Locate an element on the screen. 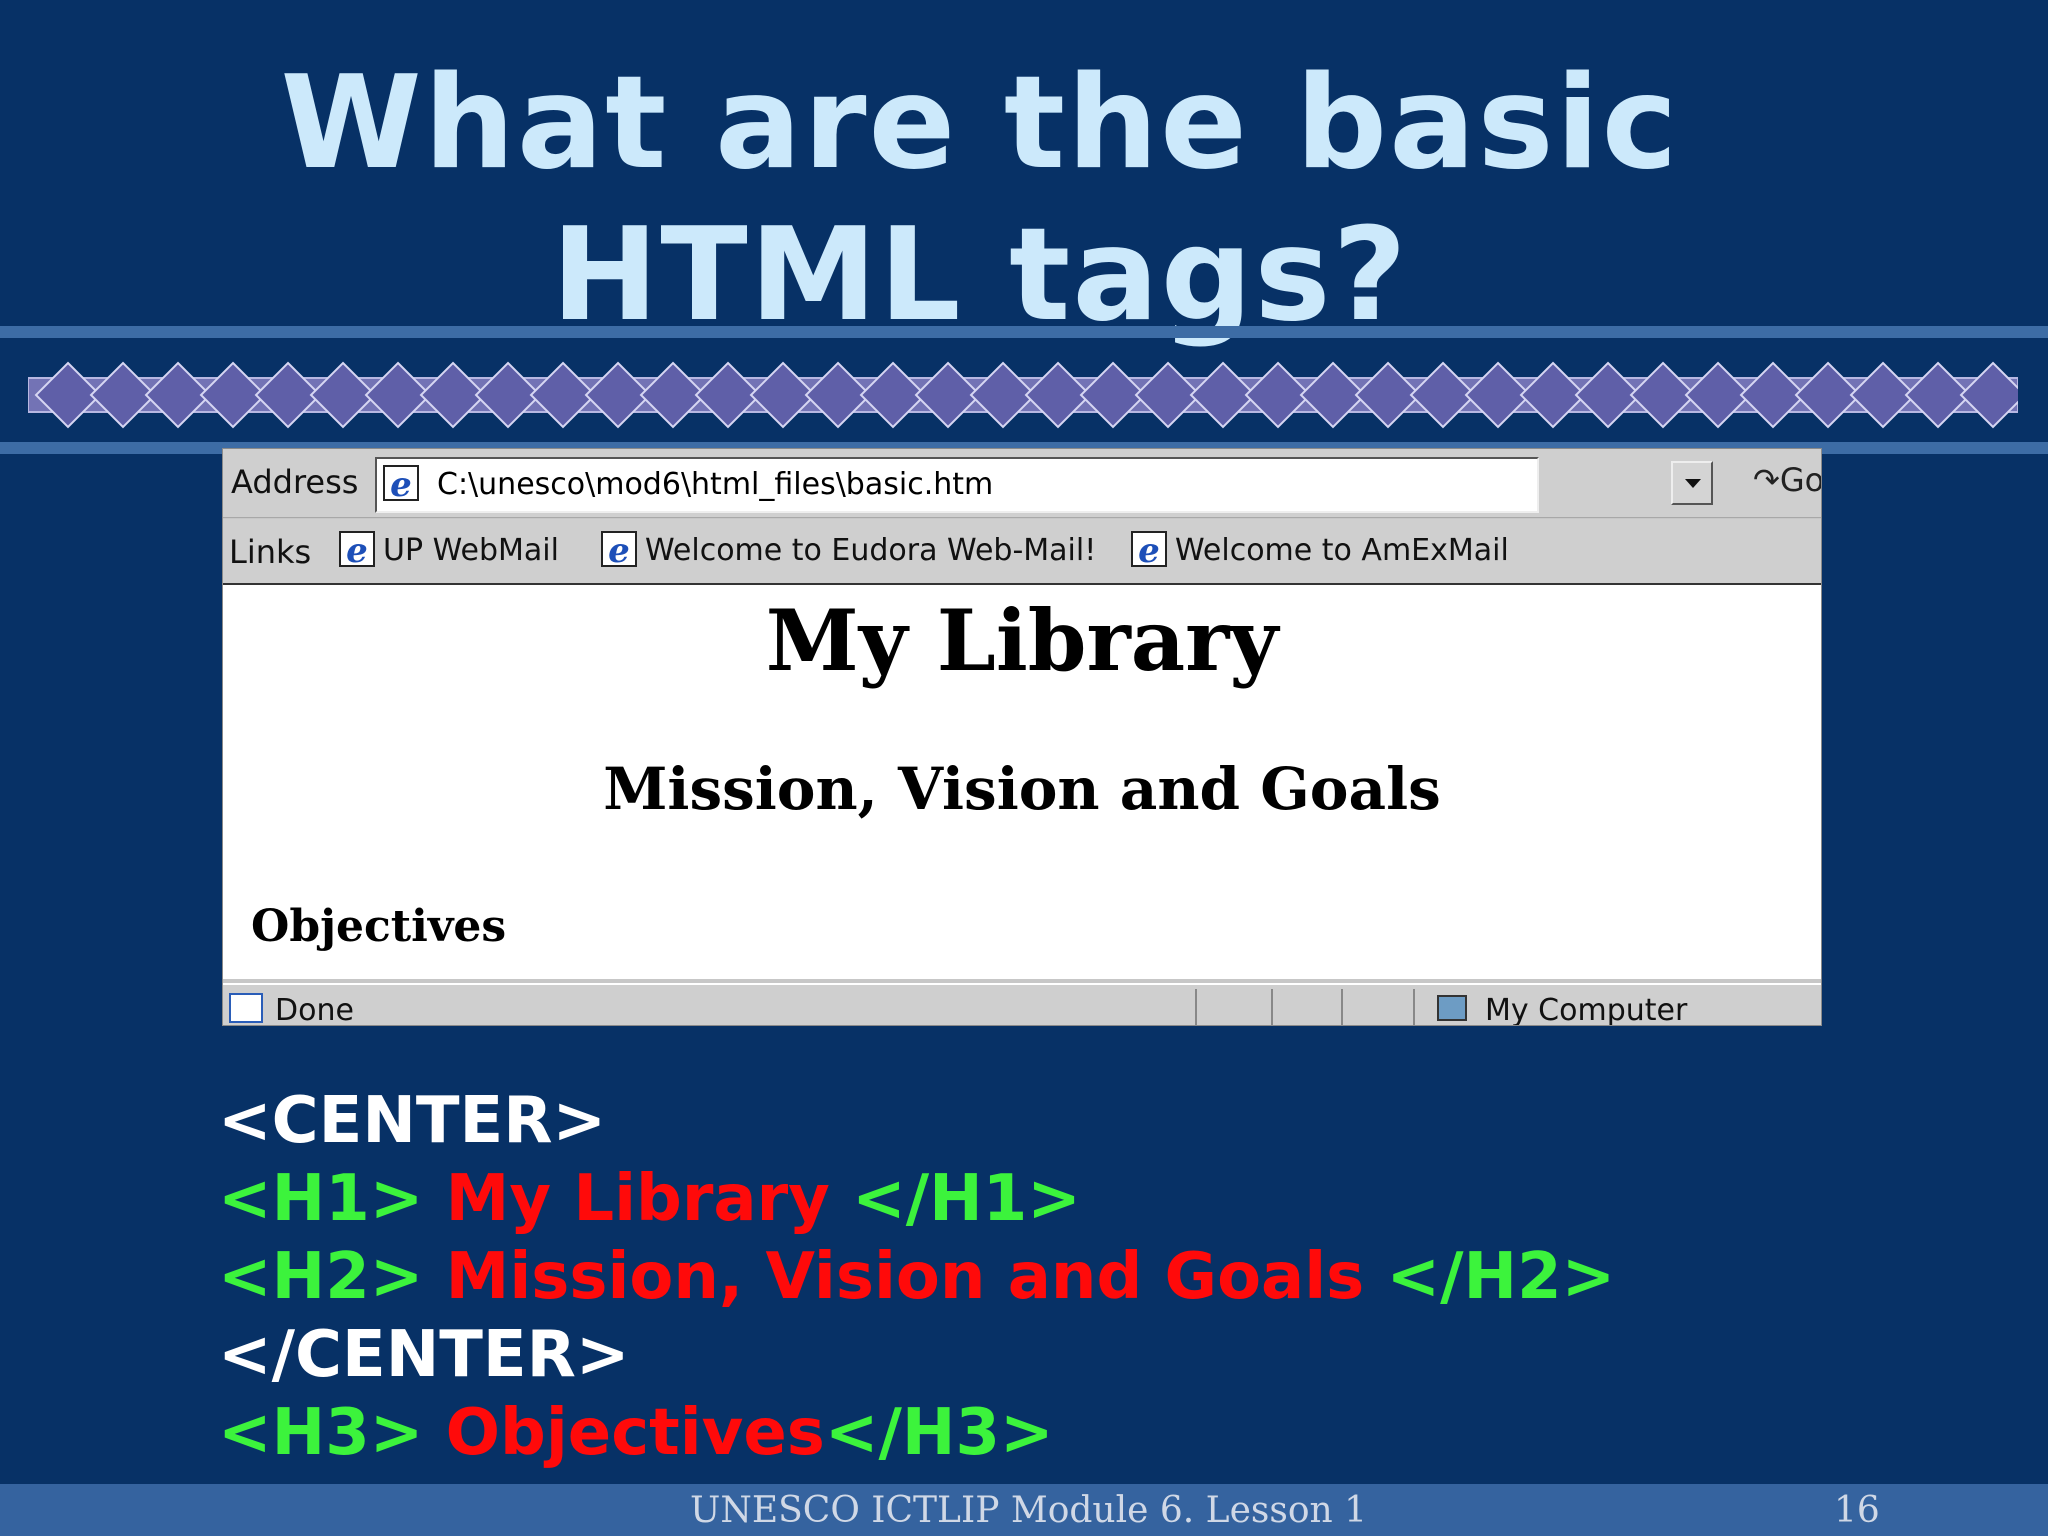 The width and height of the screenshot is (2048, 1536). code-h3-line: <H3> Objectives</H3> is located at coordinates (916, 1433).